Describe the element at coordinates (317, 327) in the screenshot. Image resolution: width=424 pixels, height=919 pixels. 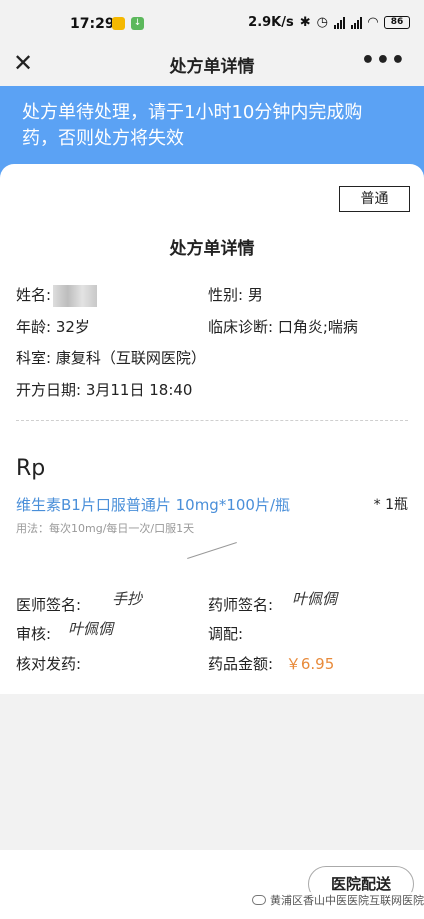
I see `diagnosis-value: 口角炎;喘病` at that location.